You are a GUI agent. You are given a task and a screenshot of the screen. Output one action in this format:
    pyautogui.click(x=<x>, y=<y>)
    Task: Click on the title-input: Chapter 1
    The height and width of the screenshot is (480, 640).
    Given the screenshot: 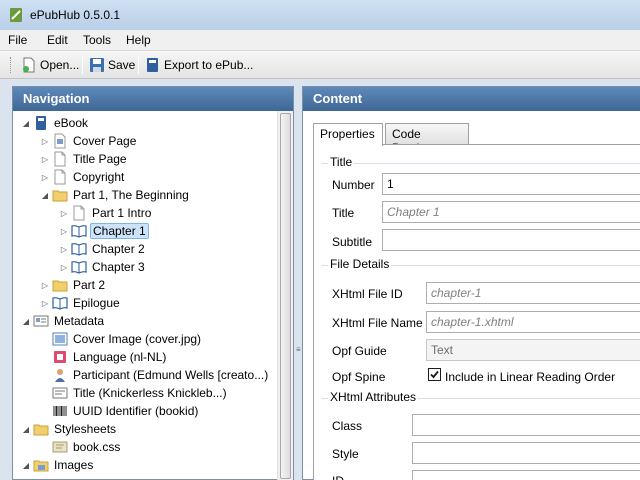 What is the action you would take?
    pyautogui.click(x=511, y=212)
    